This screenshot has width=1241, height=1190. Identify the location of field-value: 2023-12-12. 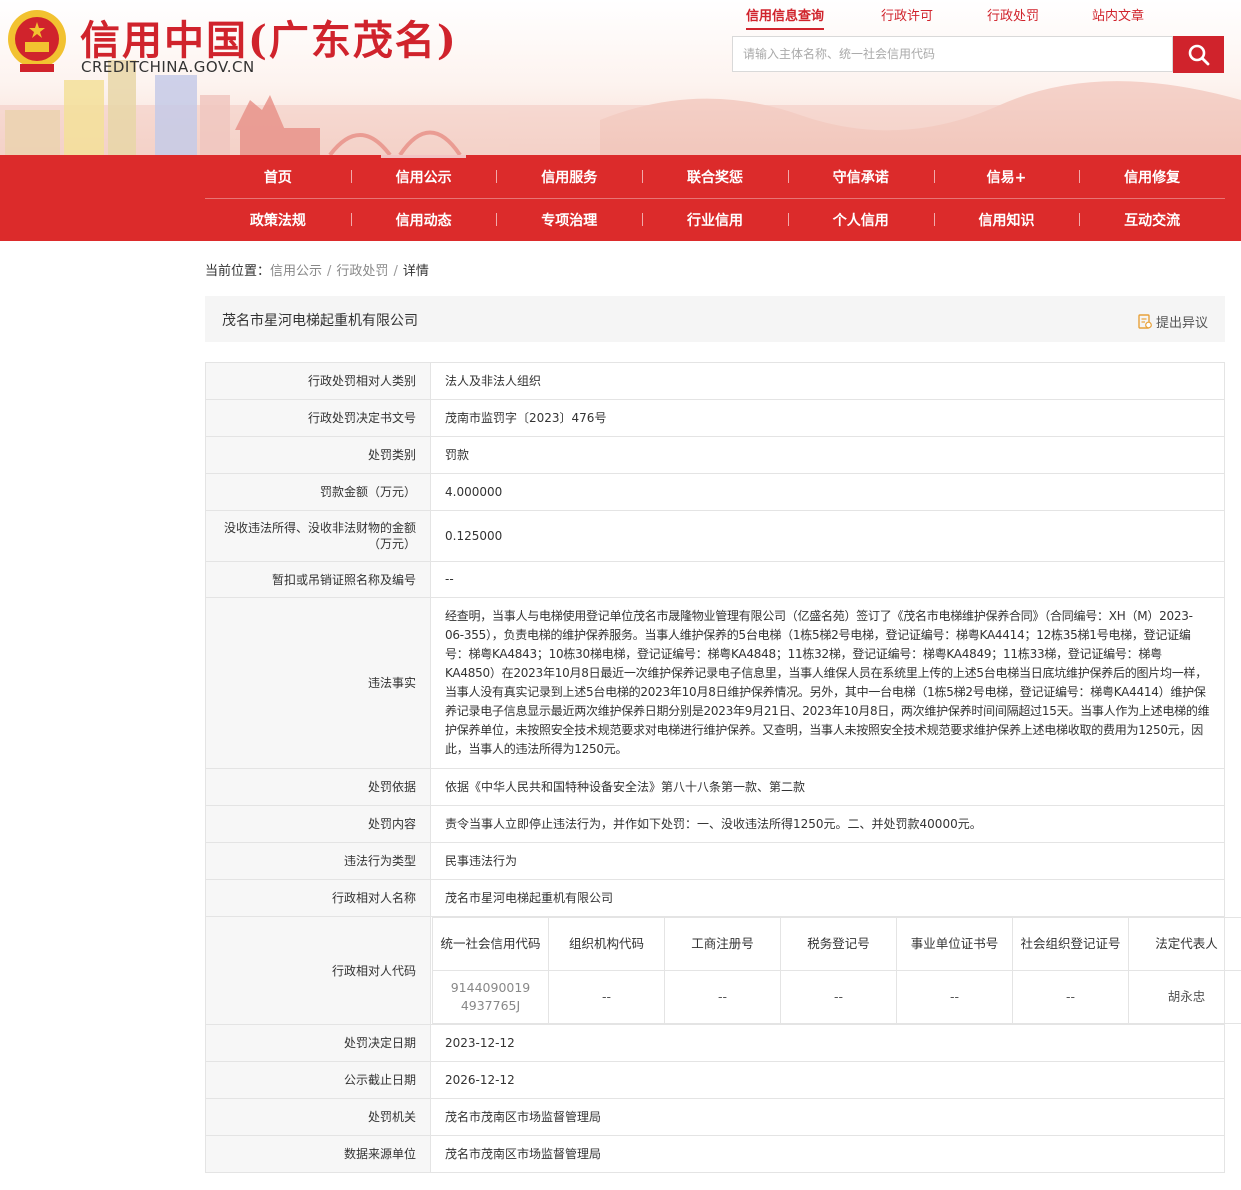
(827, 1043).